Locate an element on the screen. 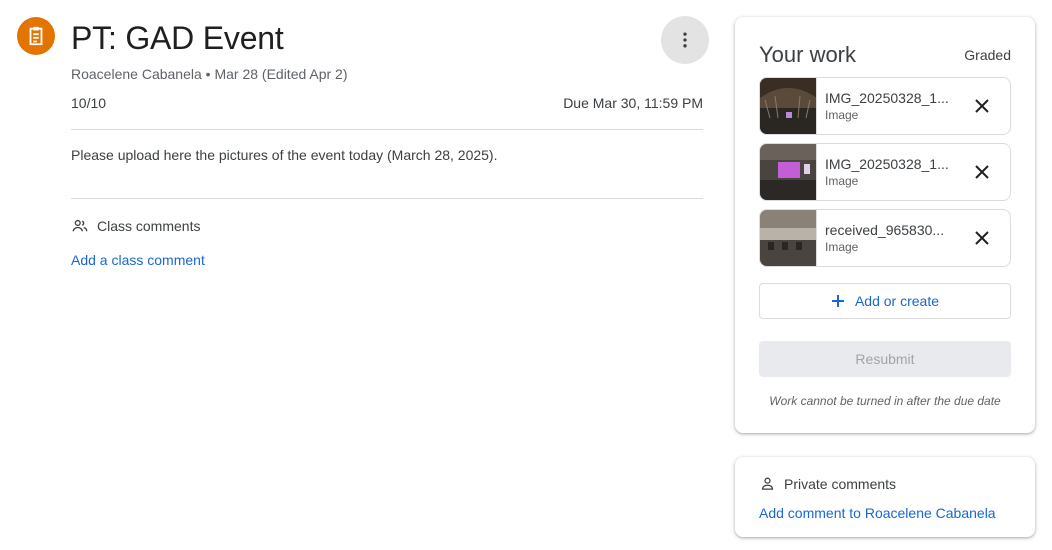 The width and height of the screenshot is (1052, 550). add-or-create-label: Add or create is located at coordinates (897, 301).